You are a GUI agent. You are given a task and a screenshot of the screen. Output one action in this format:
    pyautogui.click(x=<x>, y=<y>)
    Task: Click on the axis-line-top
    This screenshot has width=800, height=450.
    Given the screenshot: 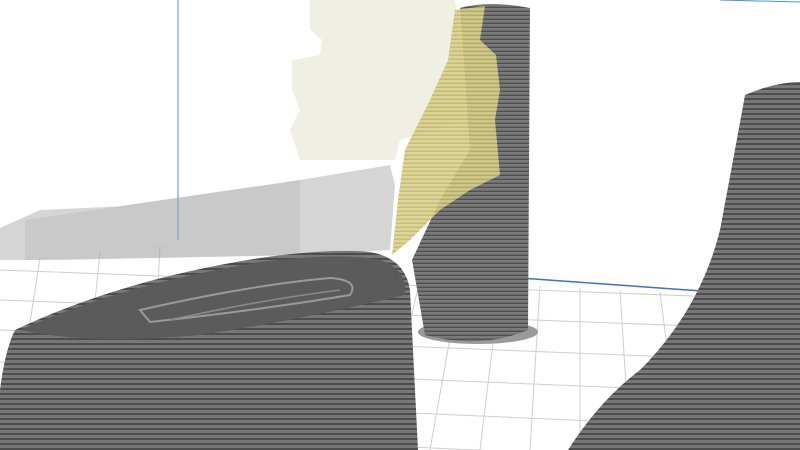 What is the action you would take?
    pyautogui.click(x=759, y=1)
    